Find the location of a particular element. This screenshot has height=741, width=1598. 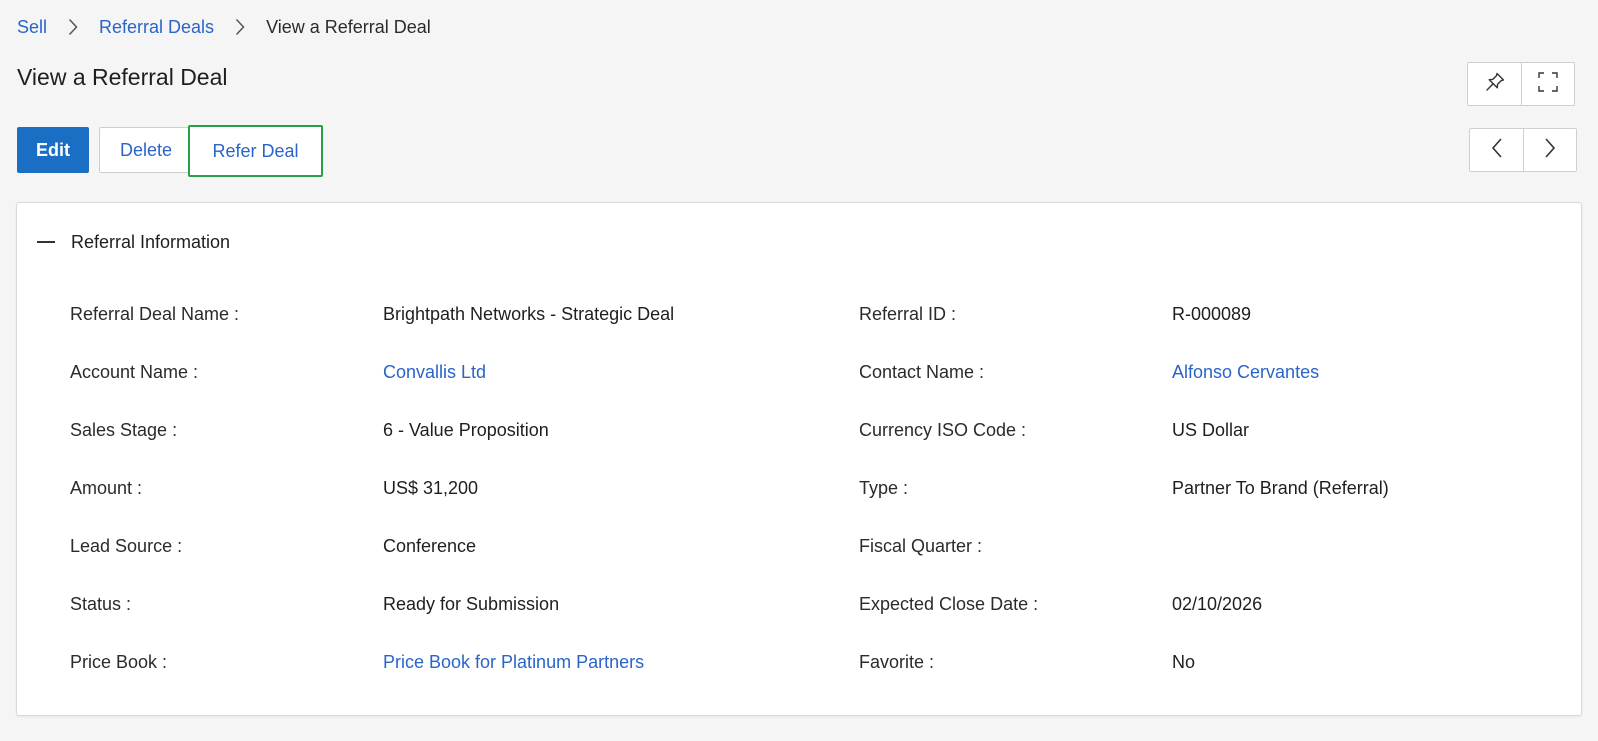

fullscreen-button is located at coordinates (1547, 84).